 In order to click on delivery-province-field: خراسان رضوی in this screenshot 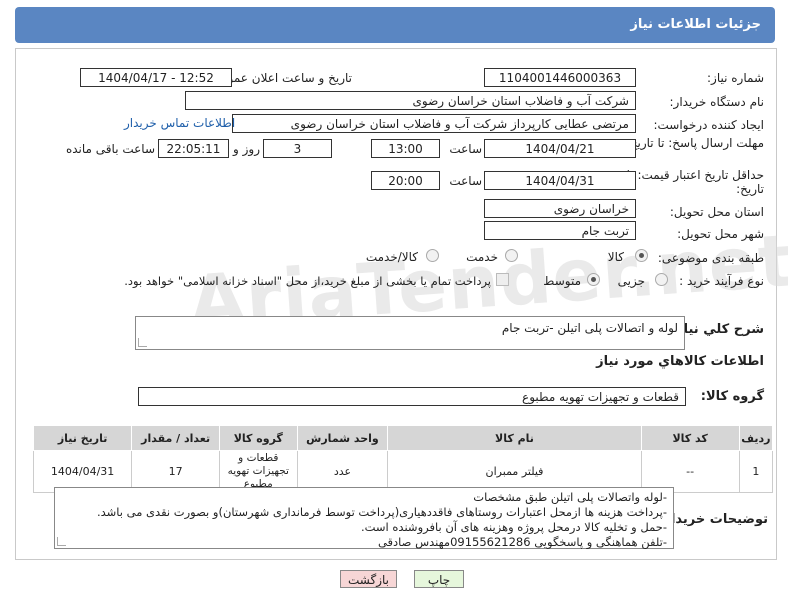, I will do `click(560, 208)`.